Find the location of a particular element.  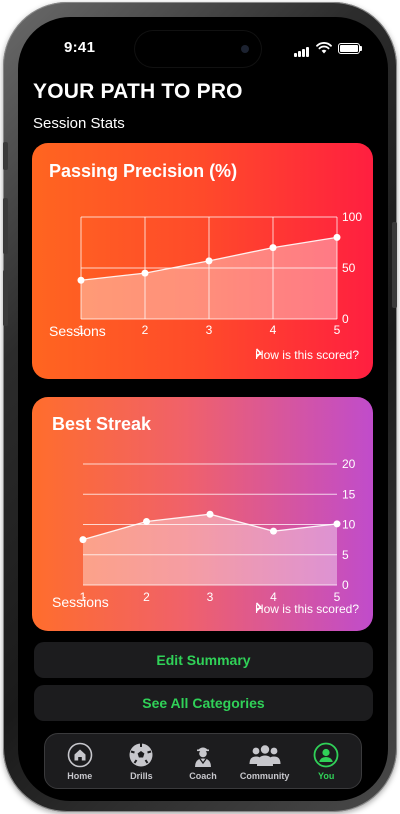

tab-label: Community is located at coordinates (264, 775).